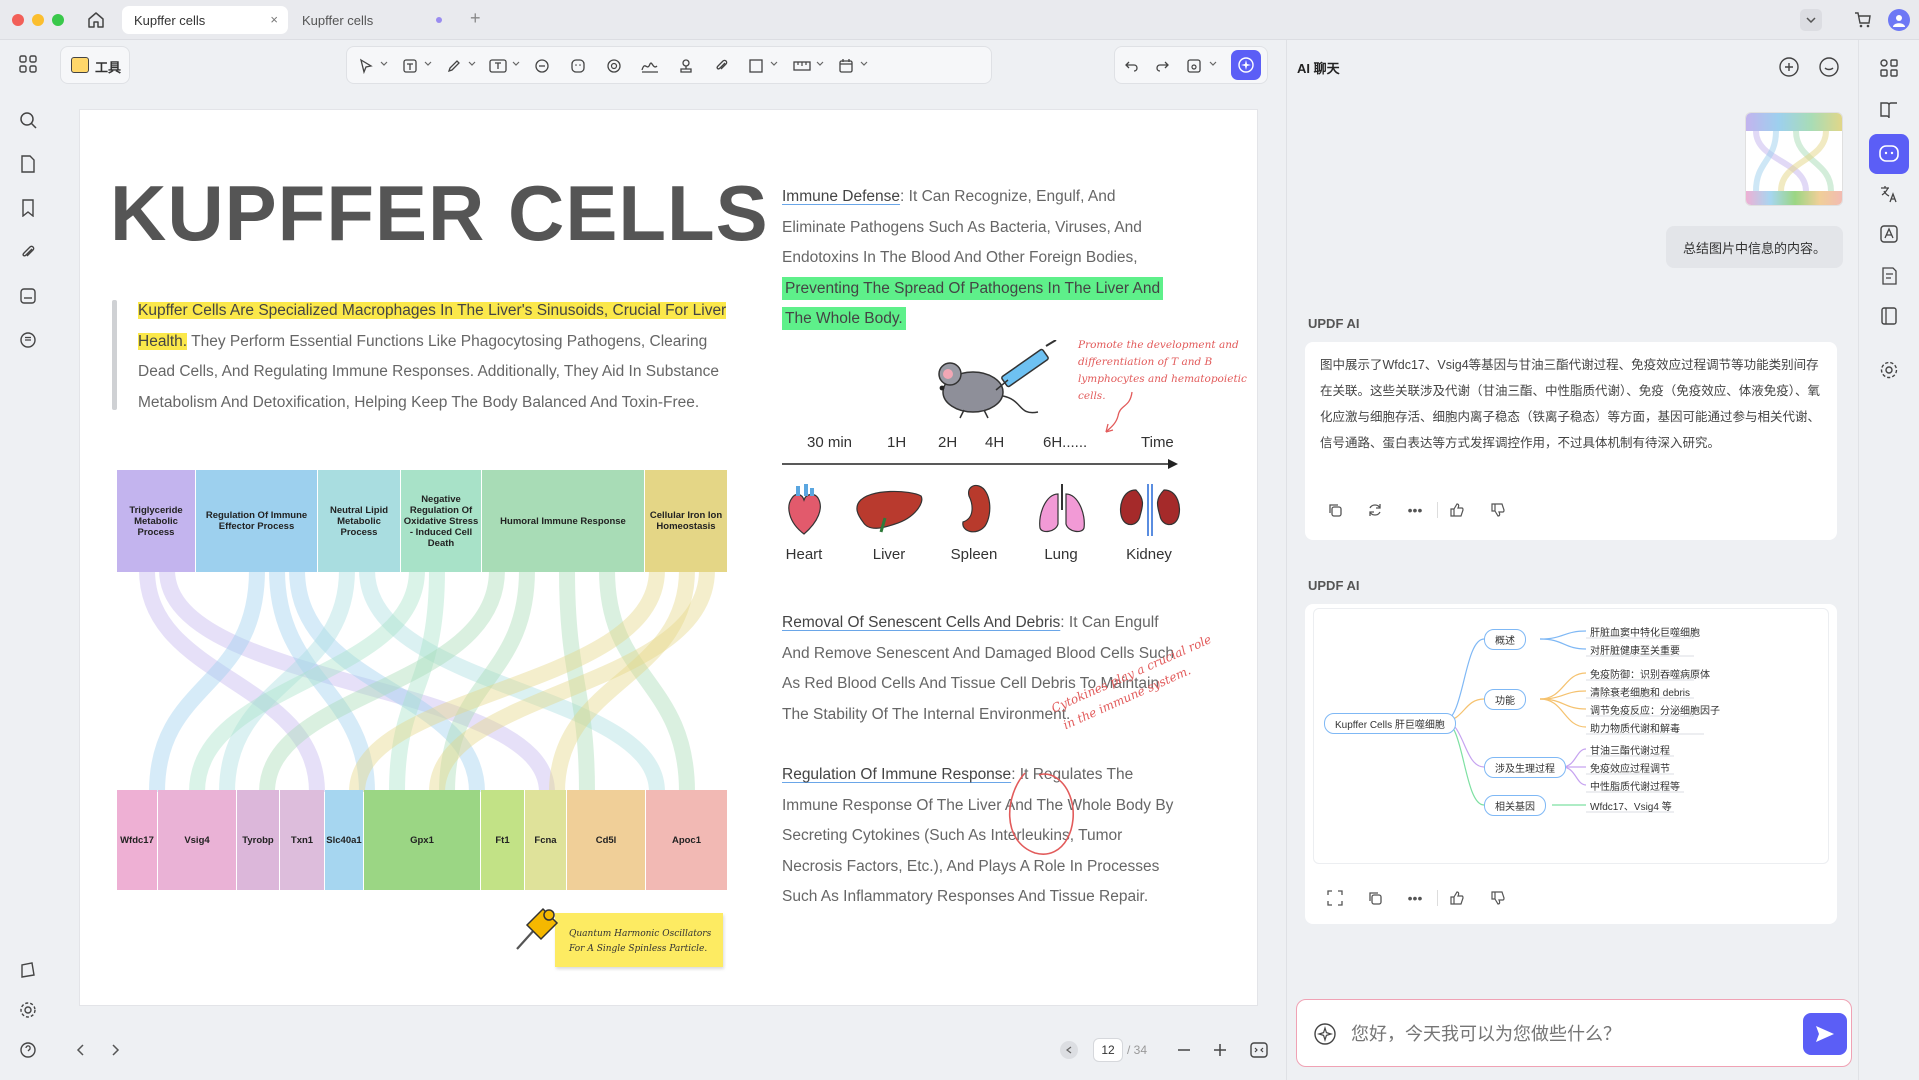 Image resolution: width=1919 pixels, height=1080 pixels. Describe the element at coordinates (1889, 194) in the screenshot. I see `translate-icon` at that location.